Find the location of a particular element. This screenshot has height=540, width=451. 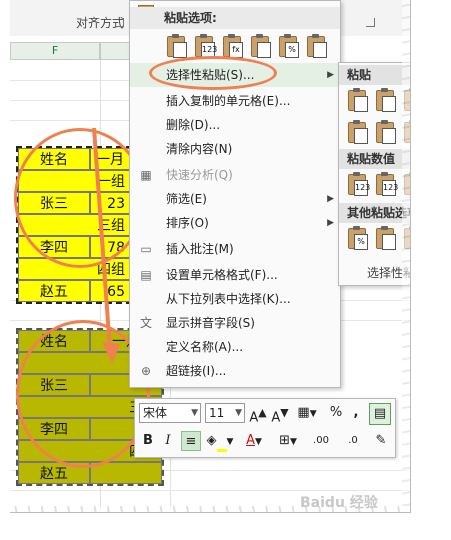

menu-item-label: 显示拼音字段(S) is located at coordinates (210, 323).